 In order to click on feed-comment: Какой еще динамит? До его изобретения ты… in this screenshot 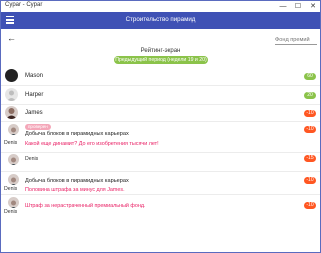, I will do `click(92, 144)`.